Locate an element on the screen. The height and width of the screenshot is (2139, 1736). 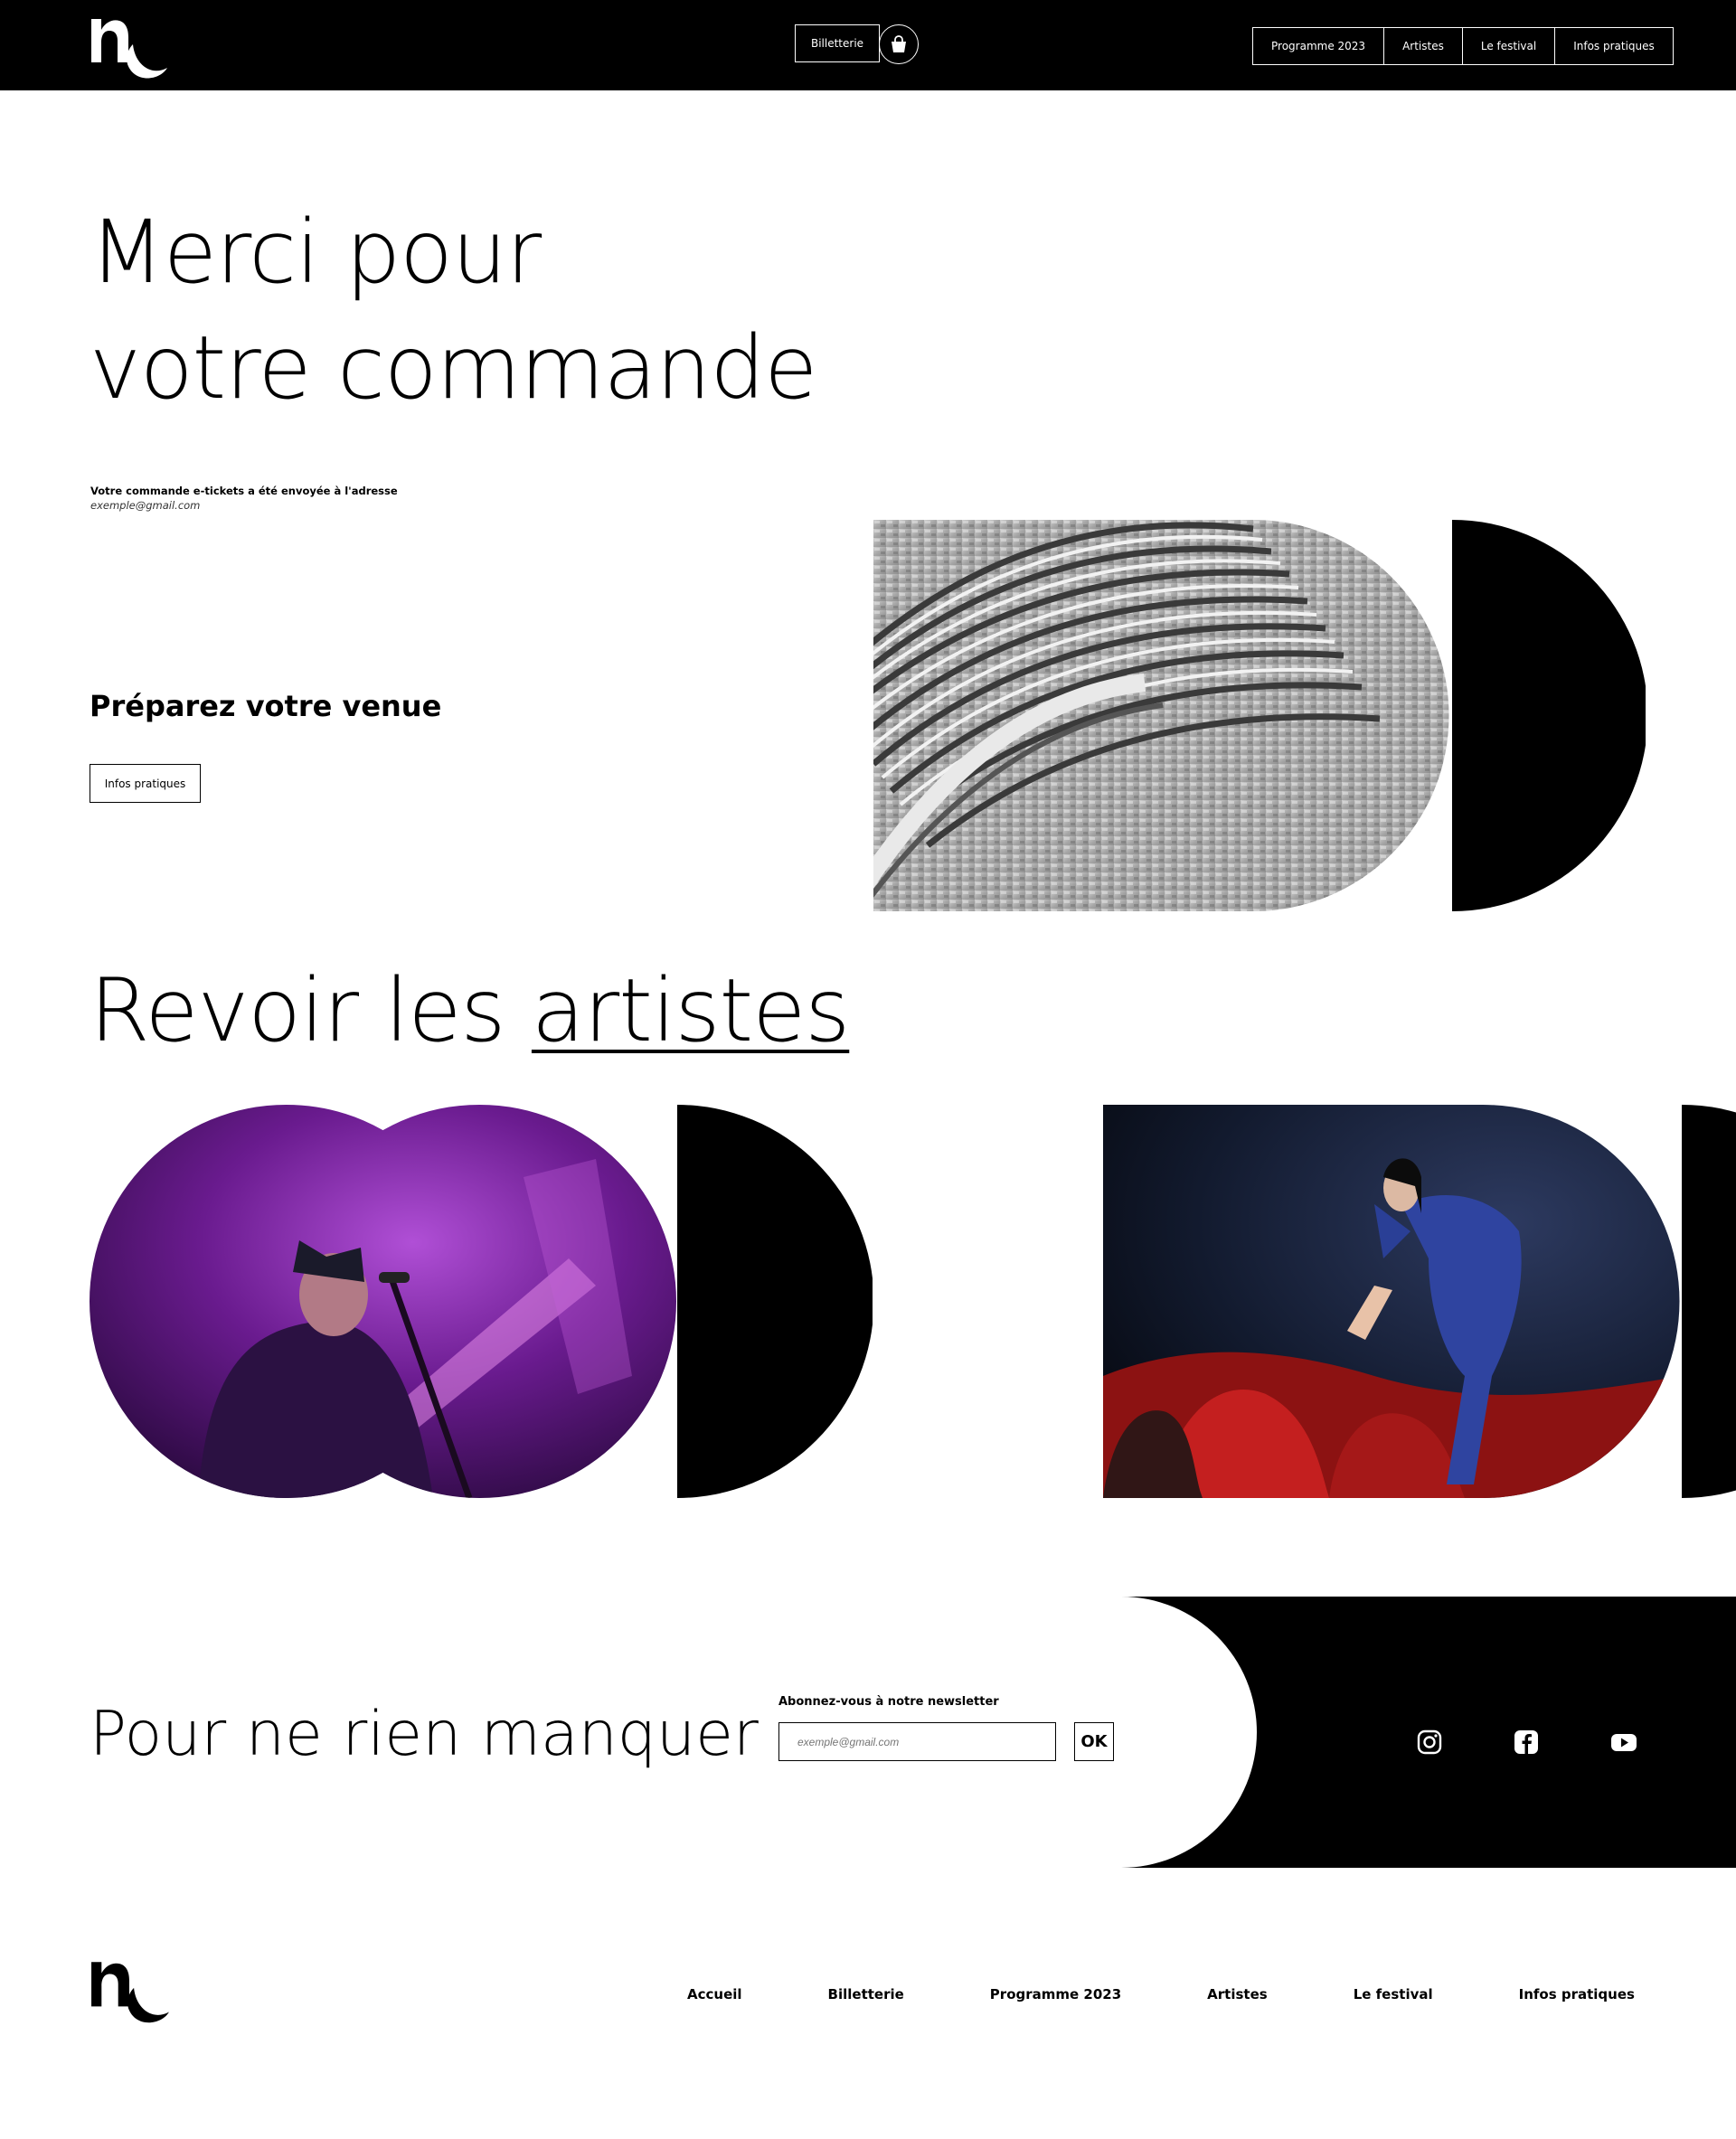
facebook-link is located at coordinates (1527, 1743).